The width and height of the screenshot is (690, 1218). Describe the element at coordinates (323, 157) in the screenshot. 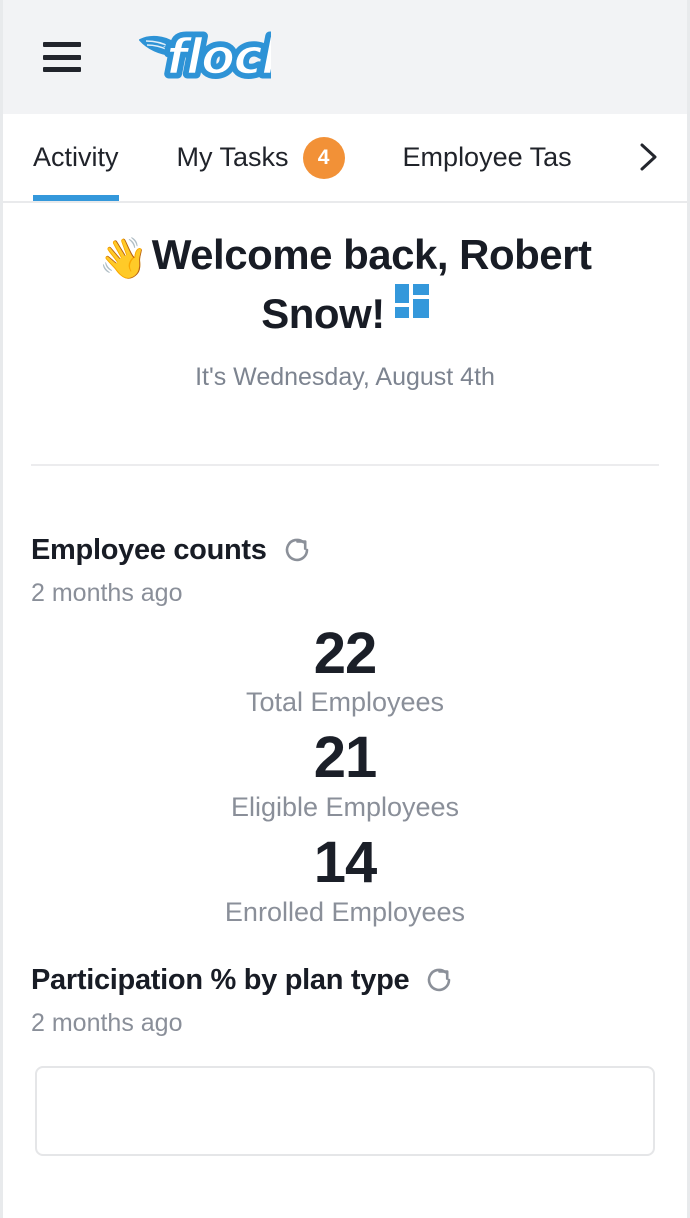

I see `my-tasks-count-badge: 4` at that location.